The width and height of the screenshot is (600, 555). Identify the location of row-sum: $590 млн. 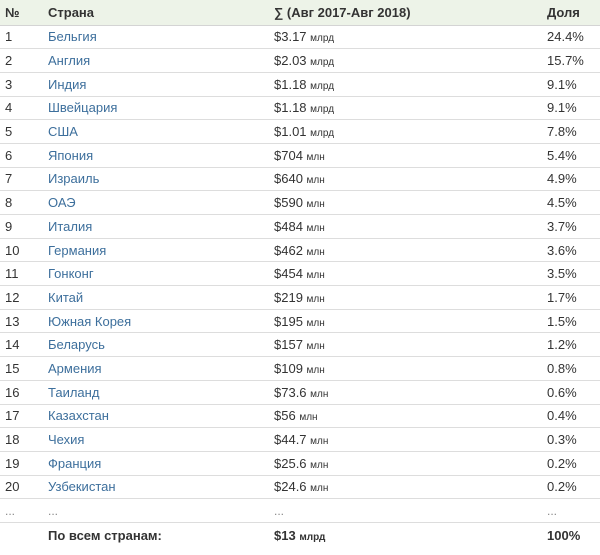
(405, 202).